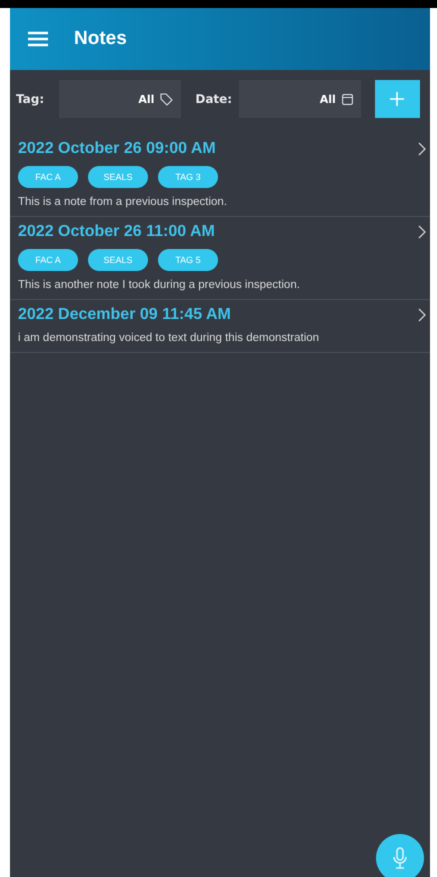  What do you see at coordinates (188, 177) in the screenshot?
I see `tag-chip: TAG 3` at bounding box center [188, 177].